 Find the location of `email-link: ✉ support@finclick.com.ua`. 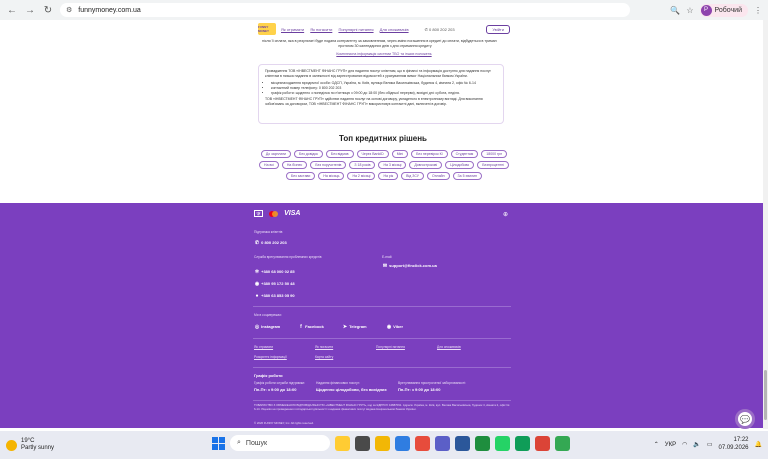

email-link: ✉ support@finclick.com.ua is located at coordinates (409, 266).